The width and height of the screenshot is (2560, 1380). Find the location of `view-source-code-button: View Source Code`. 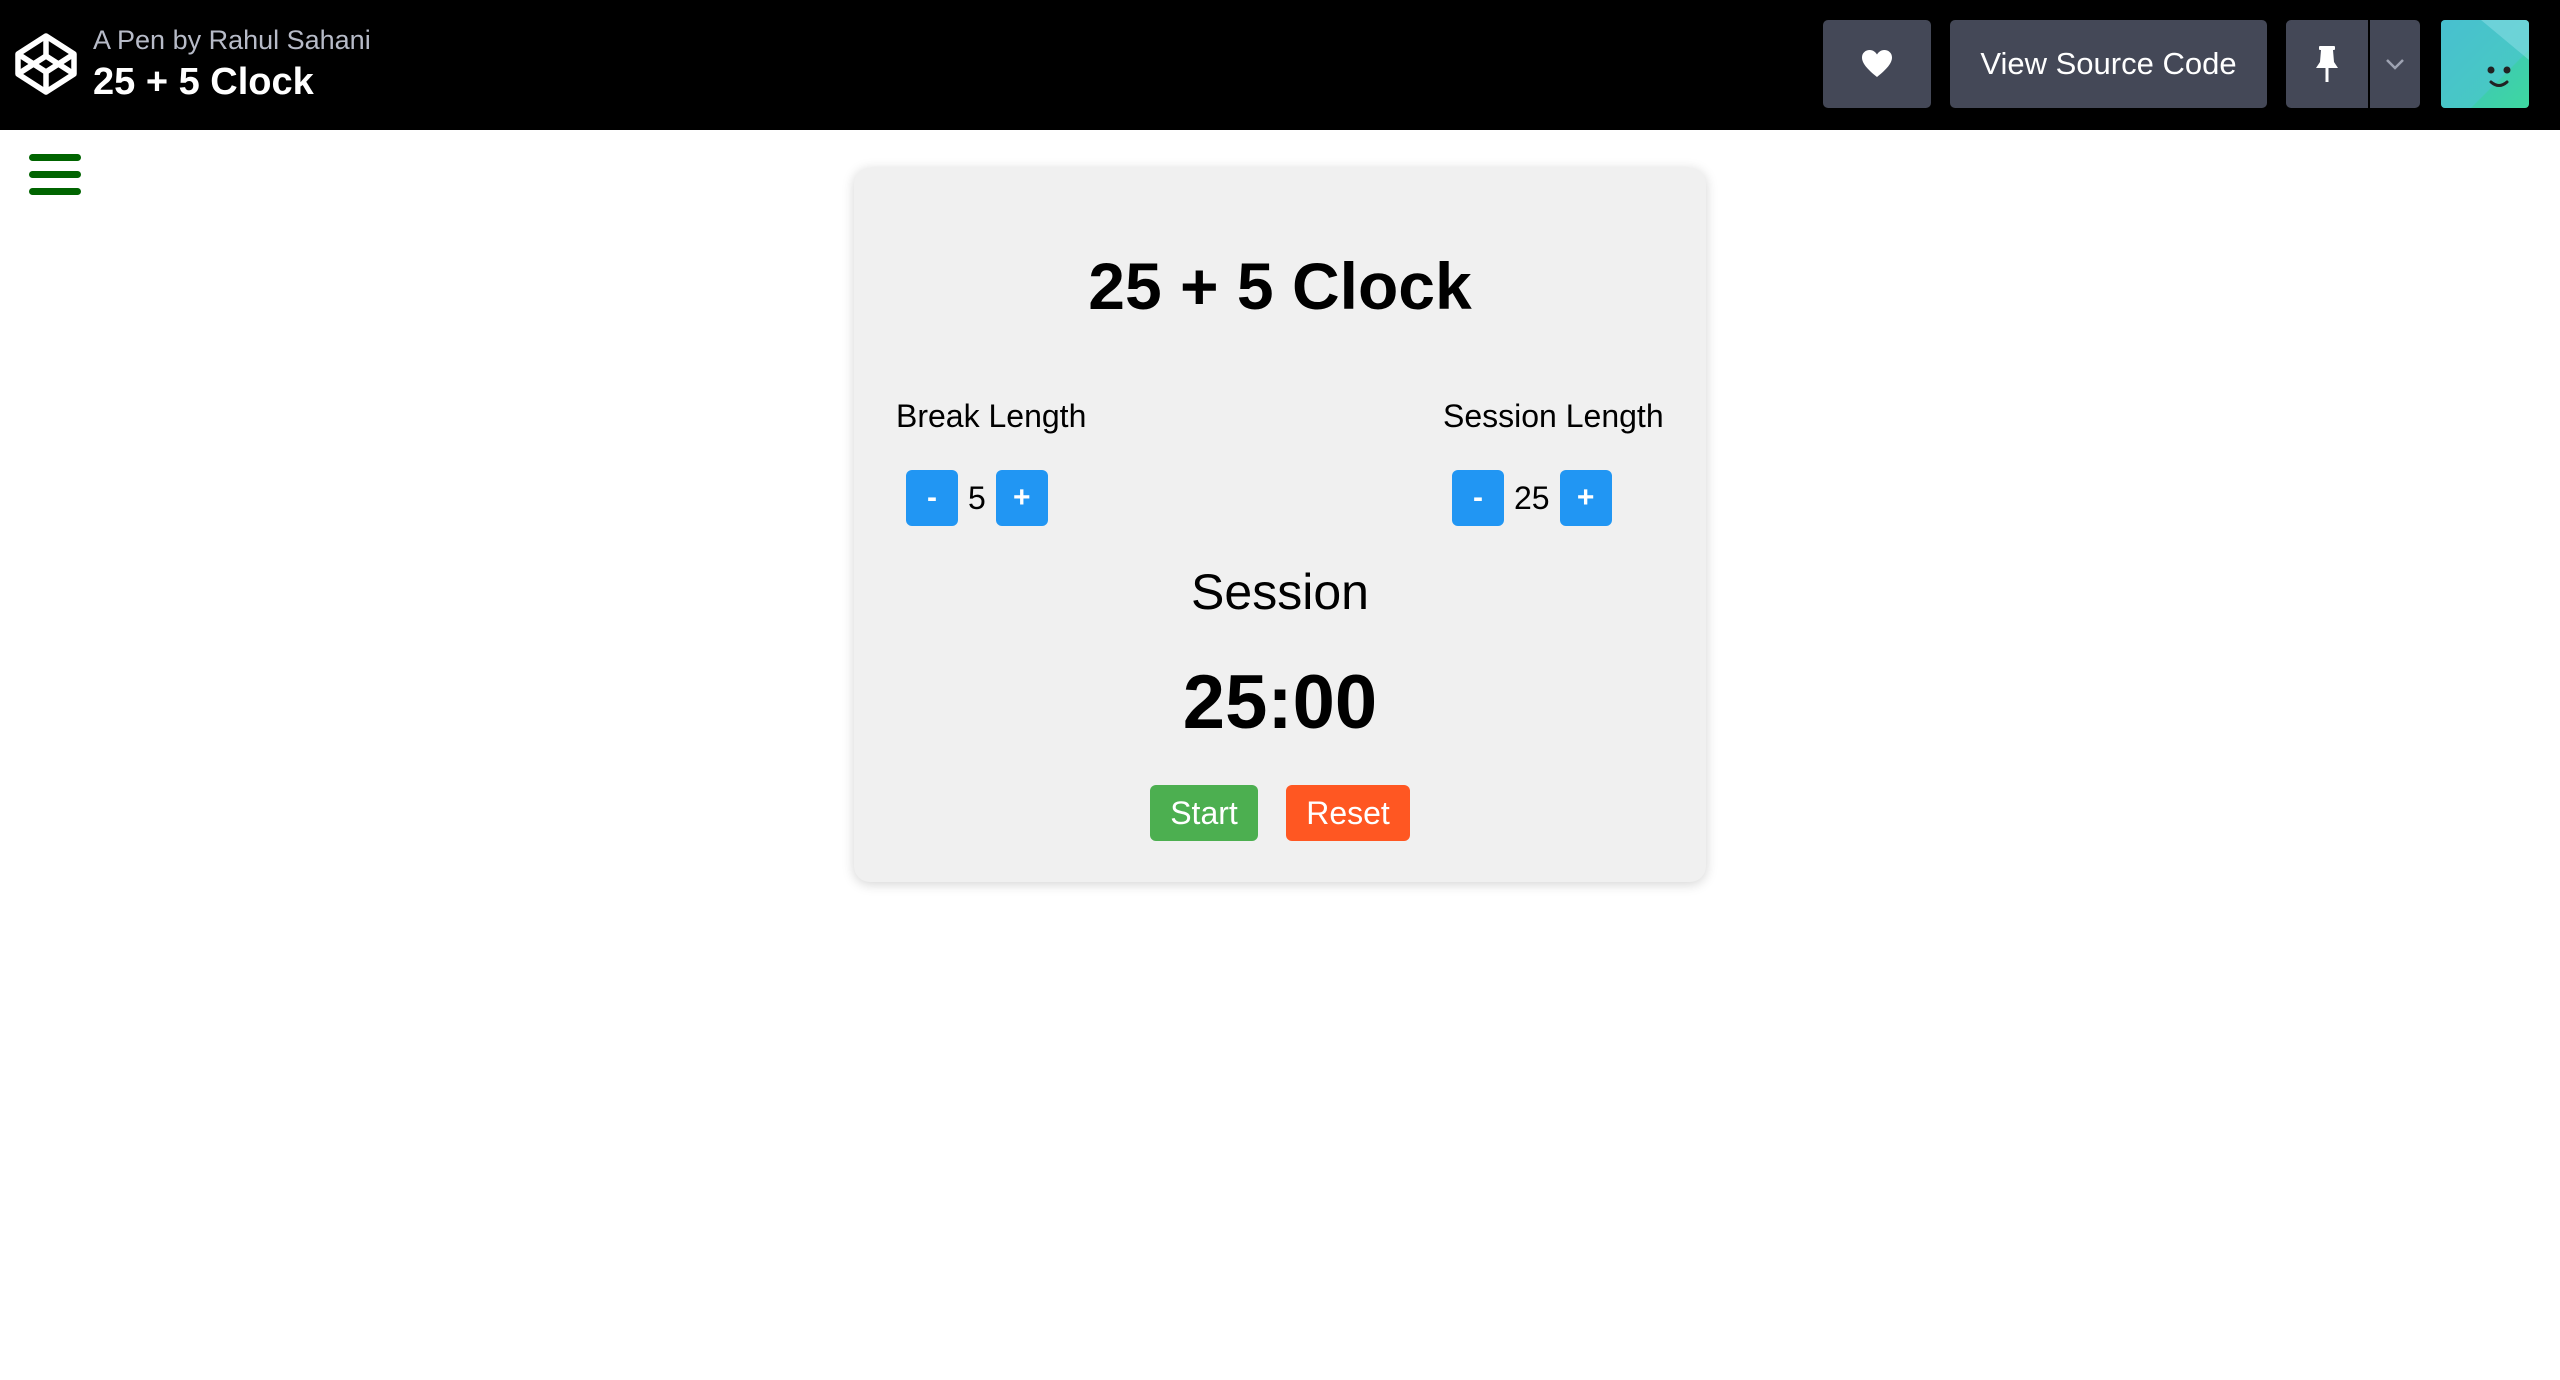

view-source-code-button: View Source Code is located at coordinates (2108, 64).